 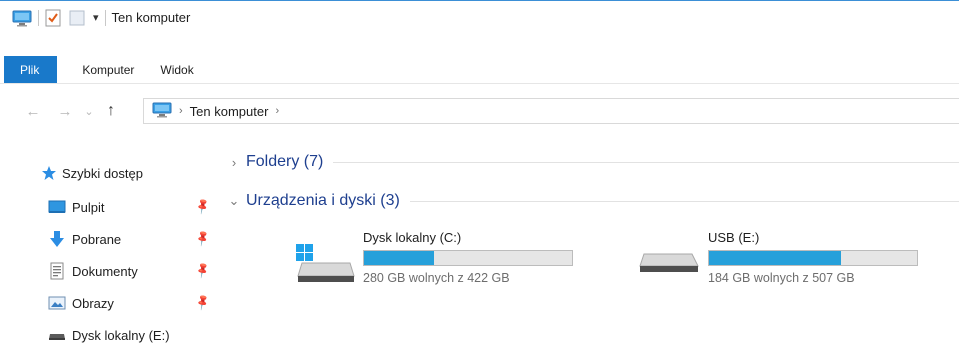 I want to click on group-folders: › Foldery (7), so click(x=593, y=162).